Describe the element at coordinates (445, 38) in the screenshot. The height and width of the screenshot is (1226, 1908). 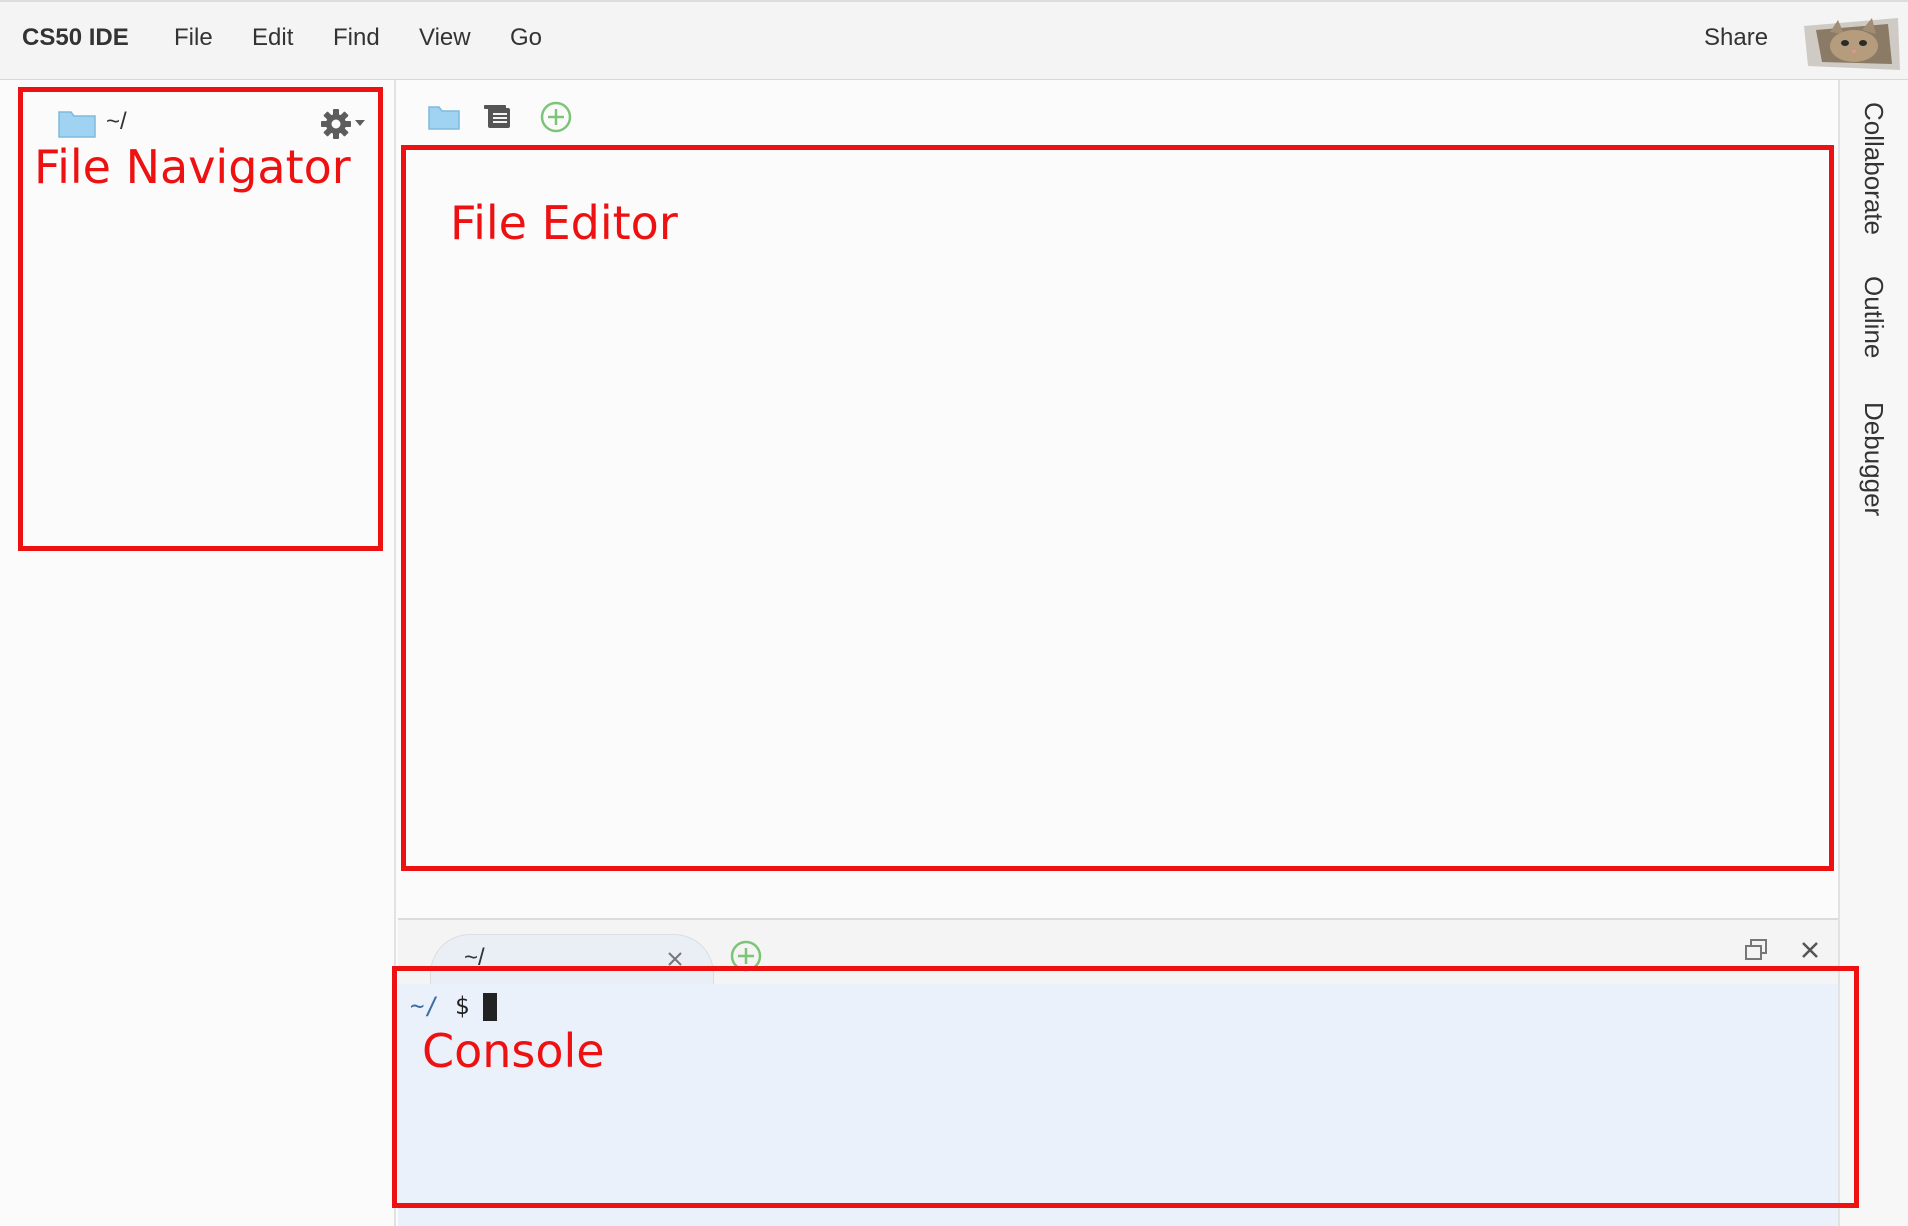
I see `menu-view: View` at that location.